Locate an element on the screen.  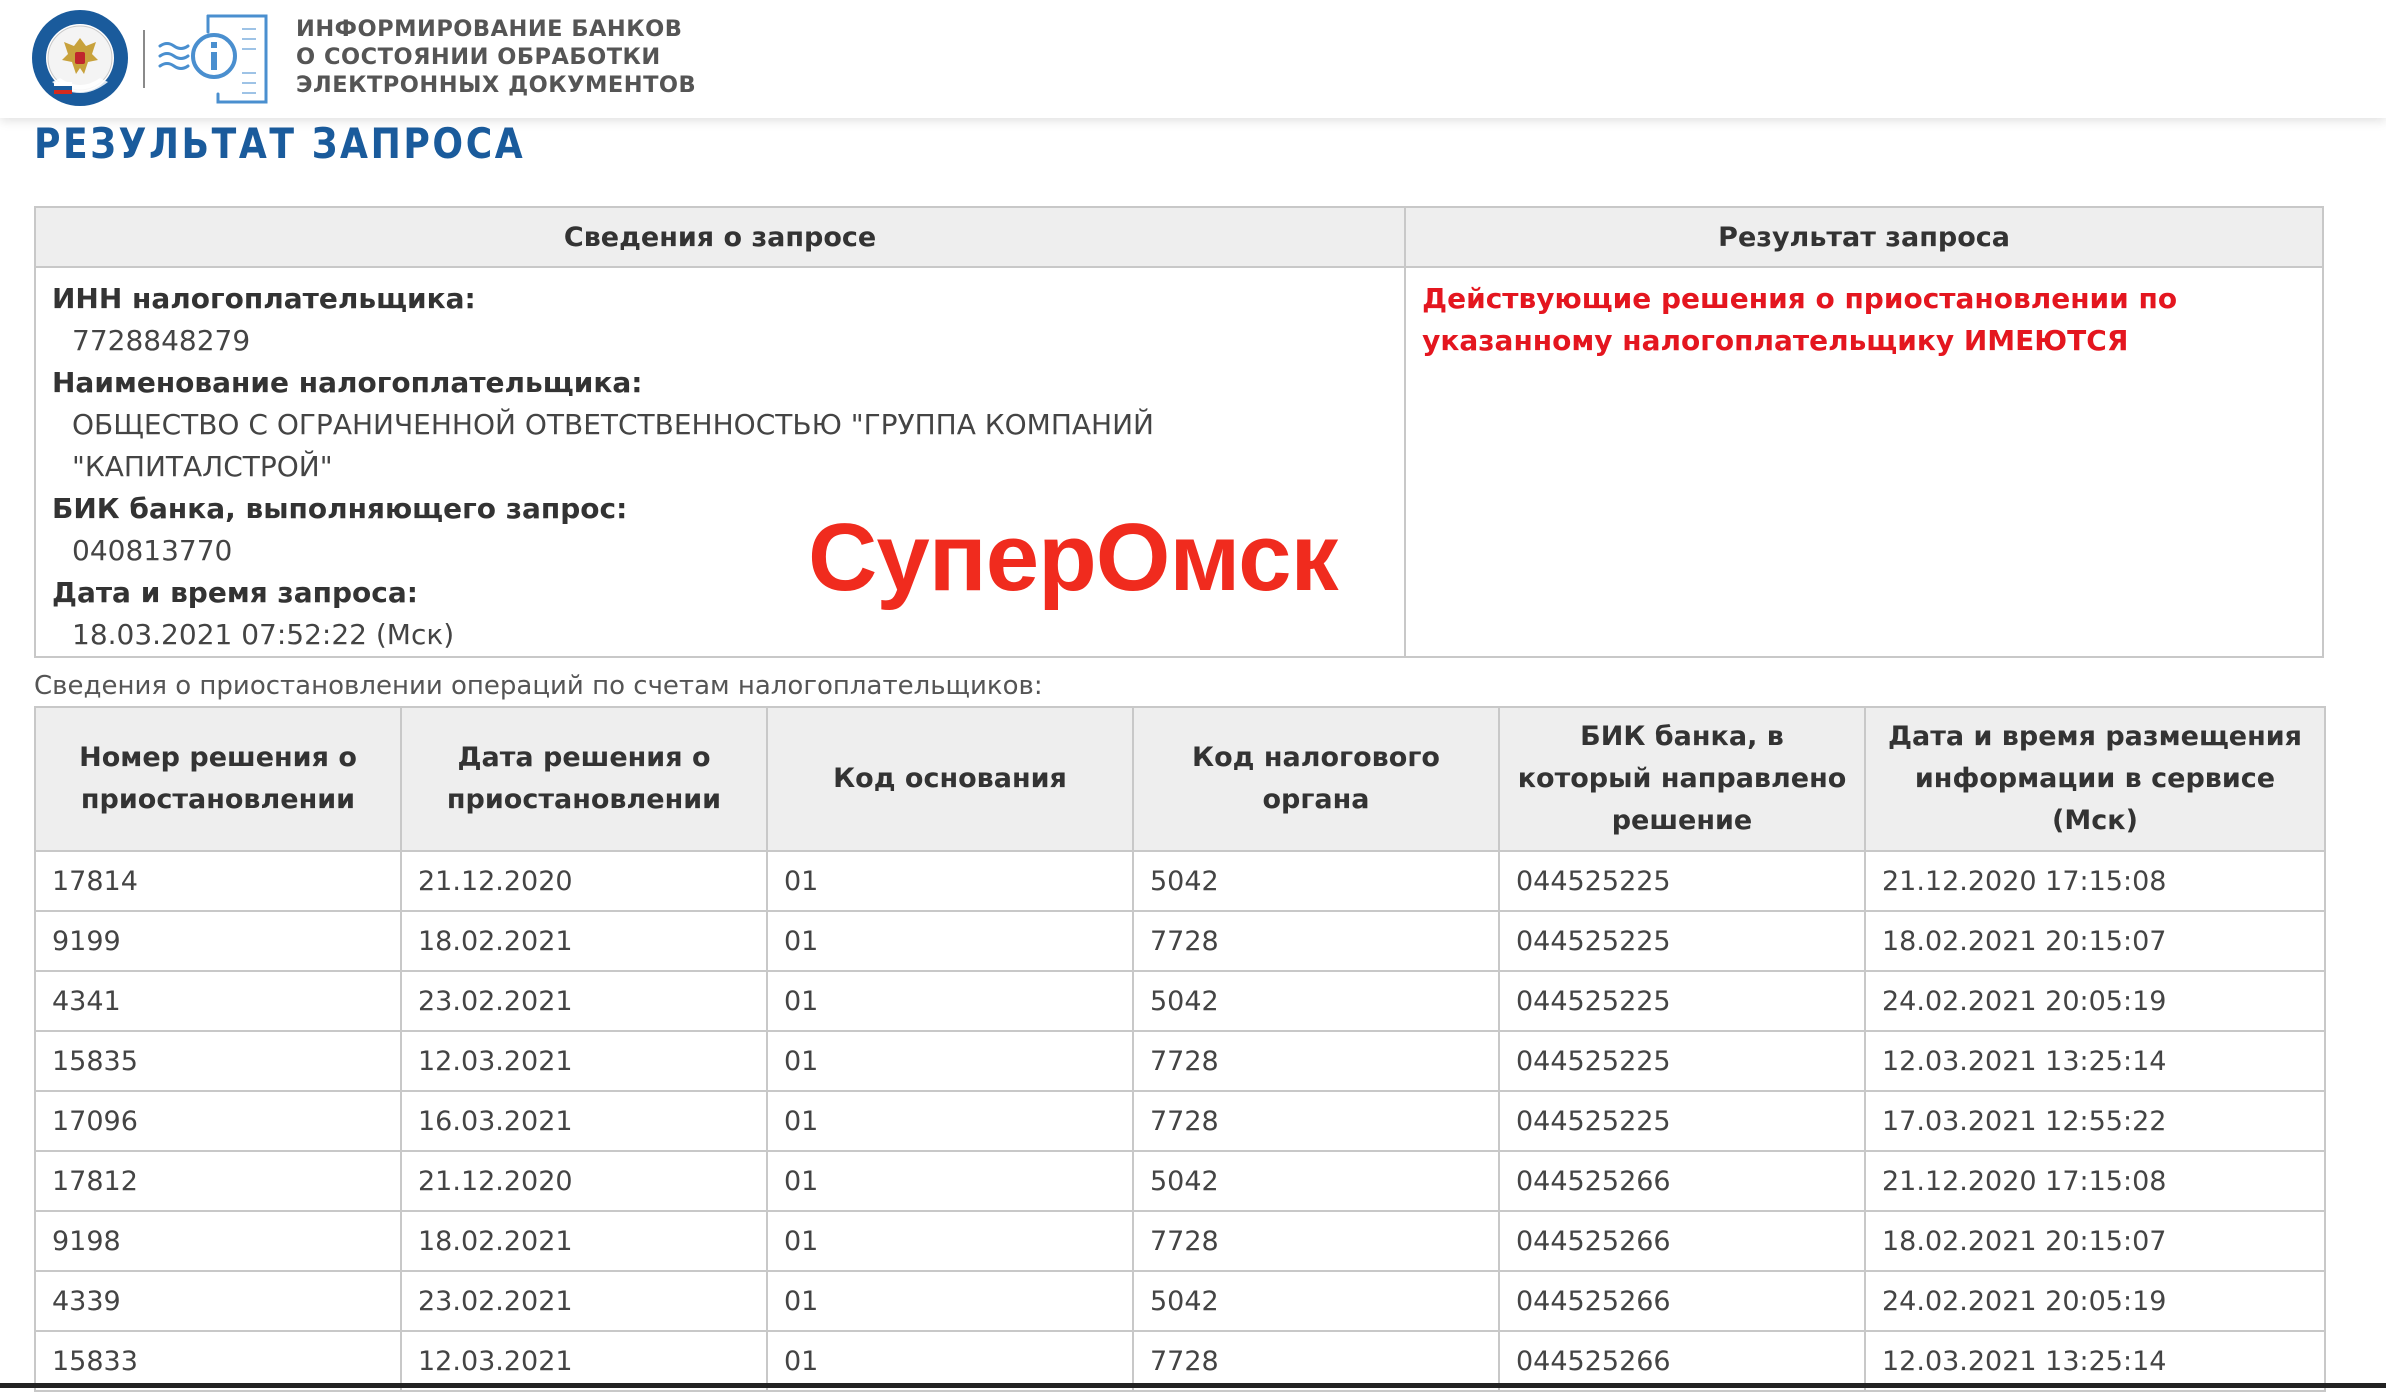
decision-number-cell: 17096 is located at coordinates (218, 1121).